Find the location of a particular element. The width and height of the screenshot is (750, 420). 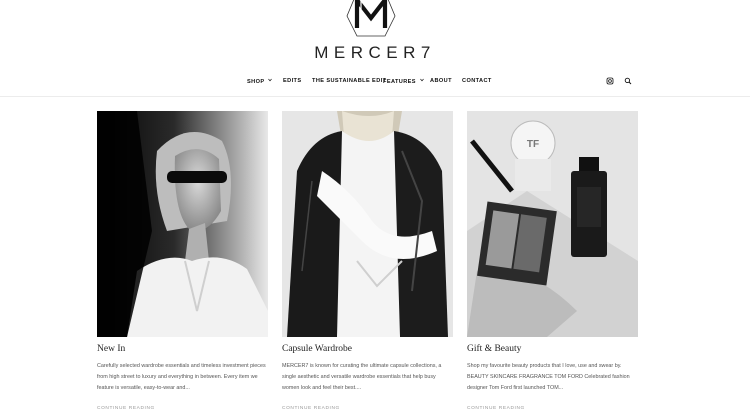

woman-sunglasses-photo is located at coordinates (182, 224).